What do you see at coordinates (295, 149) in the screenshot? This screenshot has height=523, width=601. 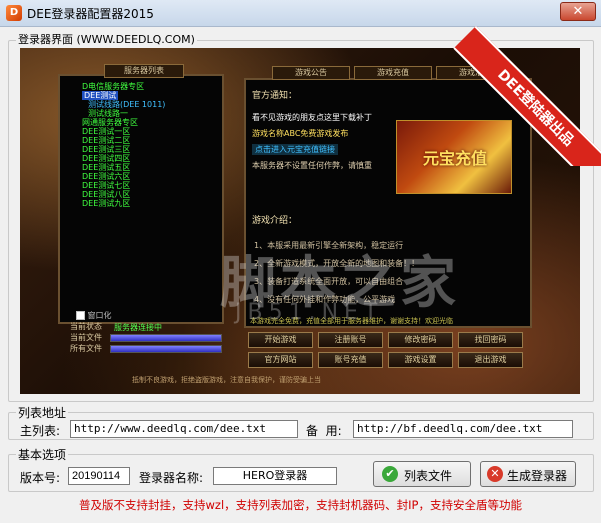 I see `notice-line-3: 点击进入元宝充值链接` at bounding box center [295, 149].